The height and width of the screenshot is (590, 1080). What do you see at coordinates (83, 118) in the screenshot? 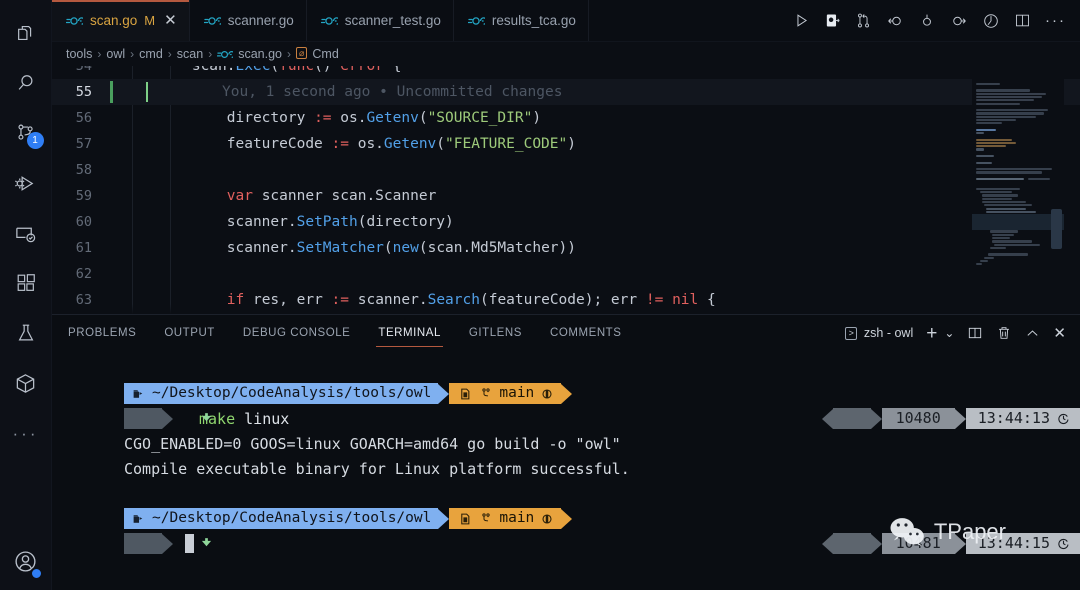
I see `line-number: 56` at bounding box center [83, 118].